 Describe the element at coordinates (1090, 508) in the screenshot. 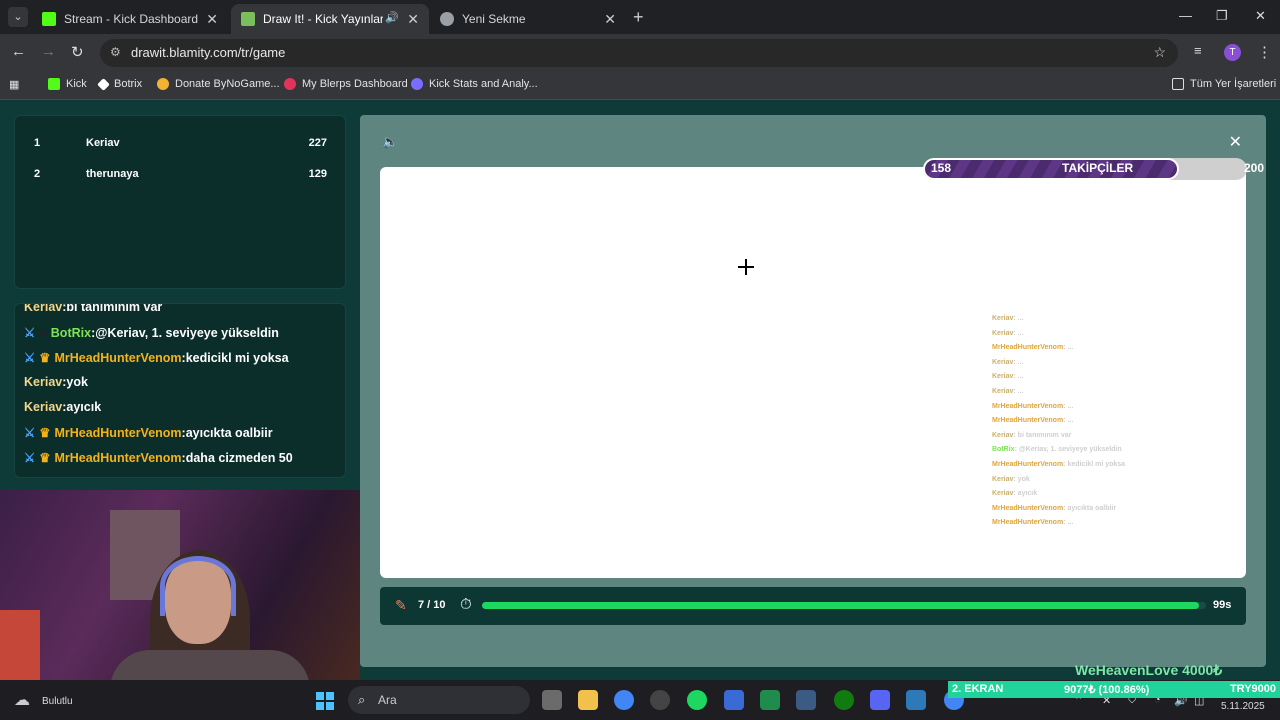

I see `overlay-chat-text: : ayıcıkta oalbiir` at that location.